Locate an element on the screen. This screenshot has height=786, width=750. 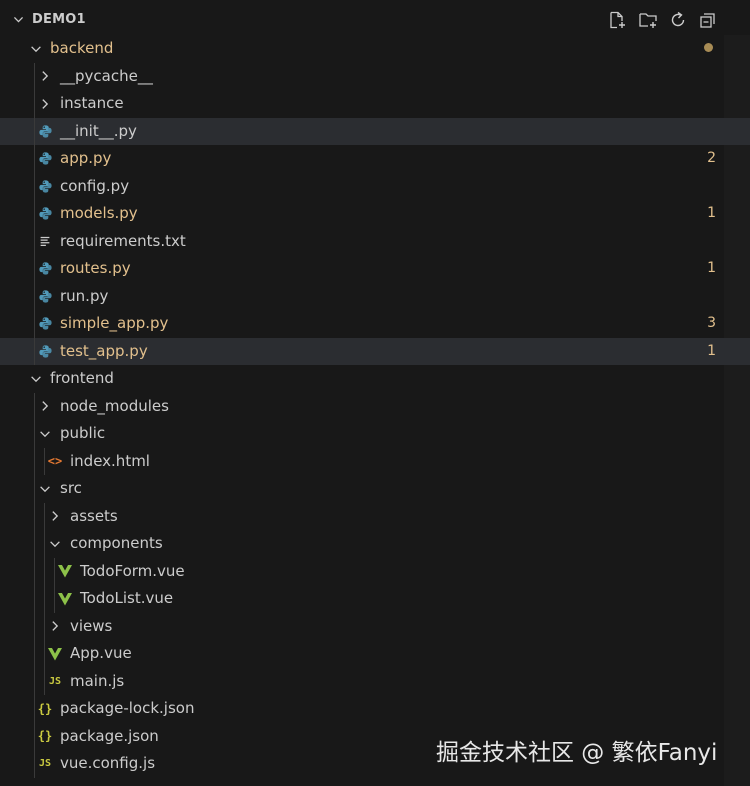
tree-file: simple_app.py 3 is located at coordinates (375, 324).